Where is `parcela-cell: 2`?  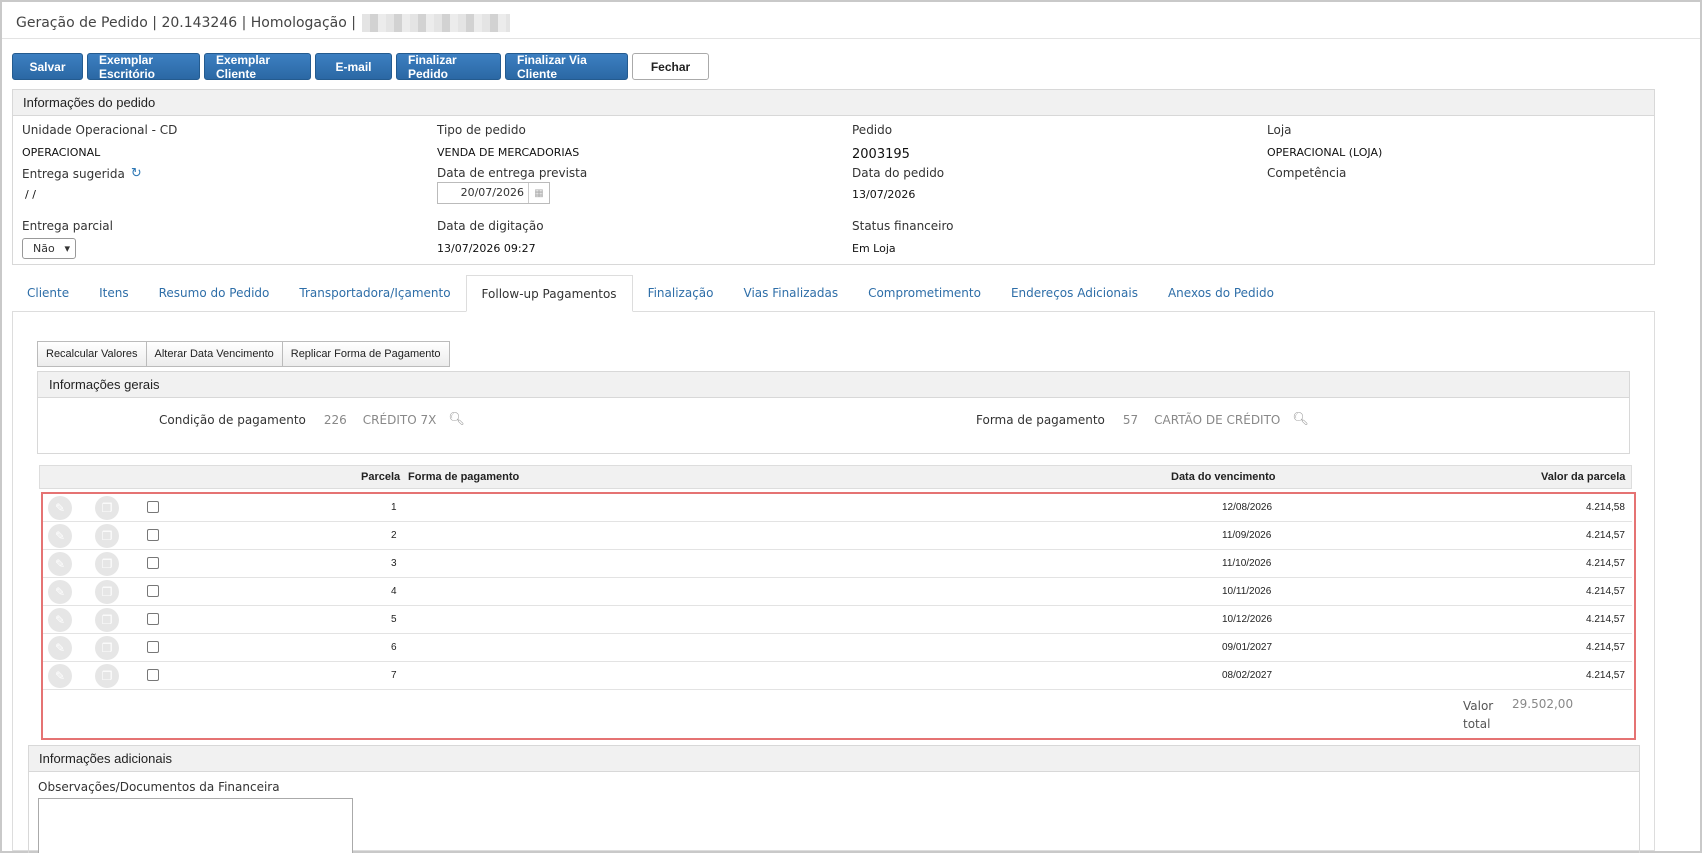
parcela-cell: 2 is located at coordinates (394, 535).